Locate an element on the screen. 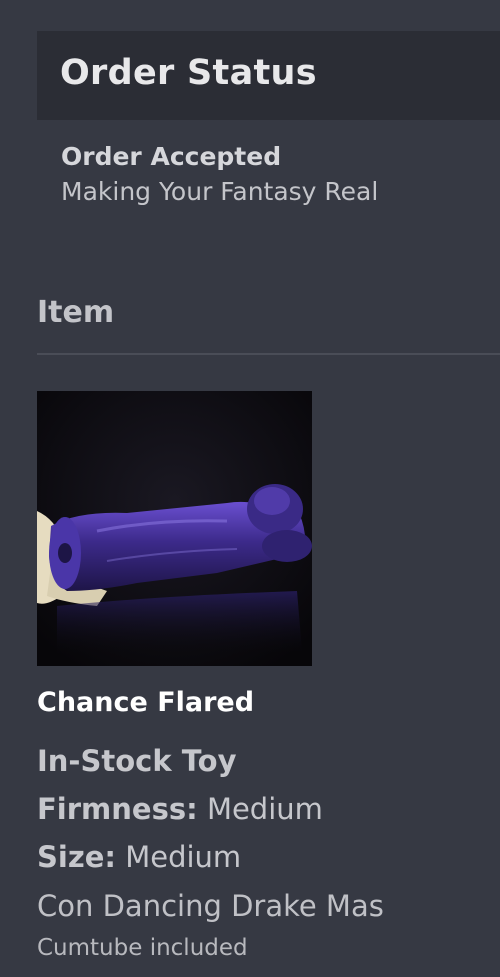 The image size is (500, 977). firmness-value: Medium is located at coordinates (264, 809).